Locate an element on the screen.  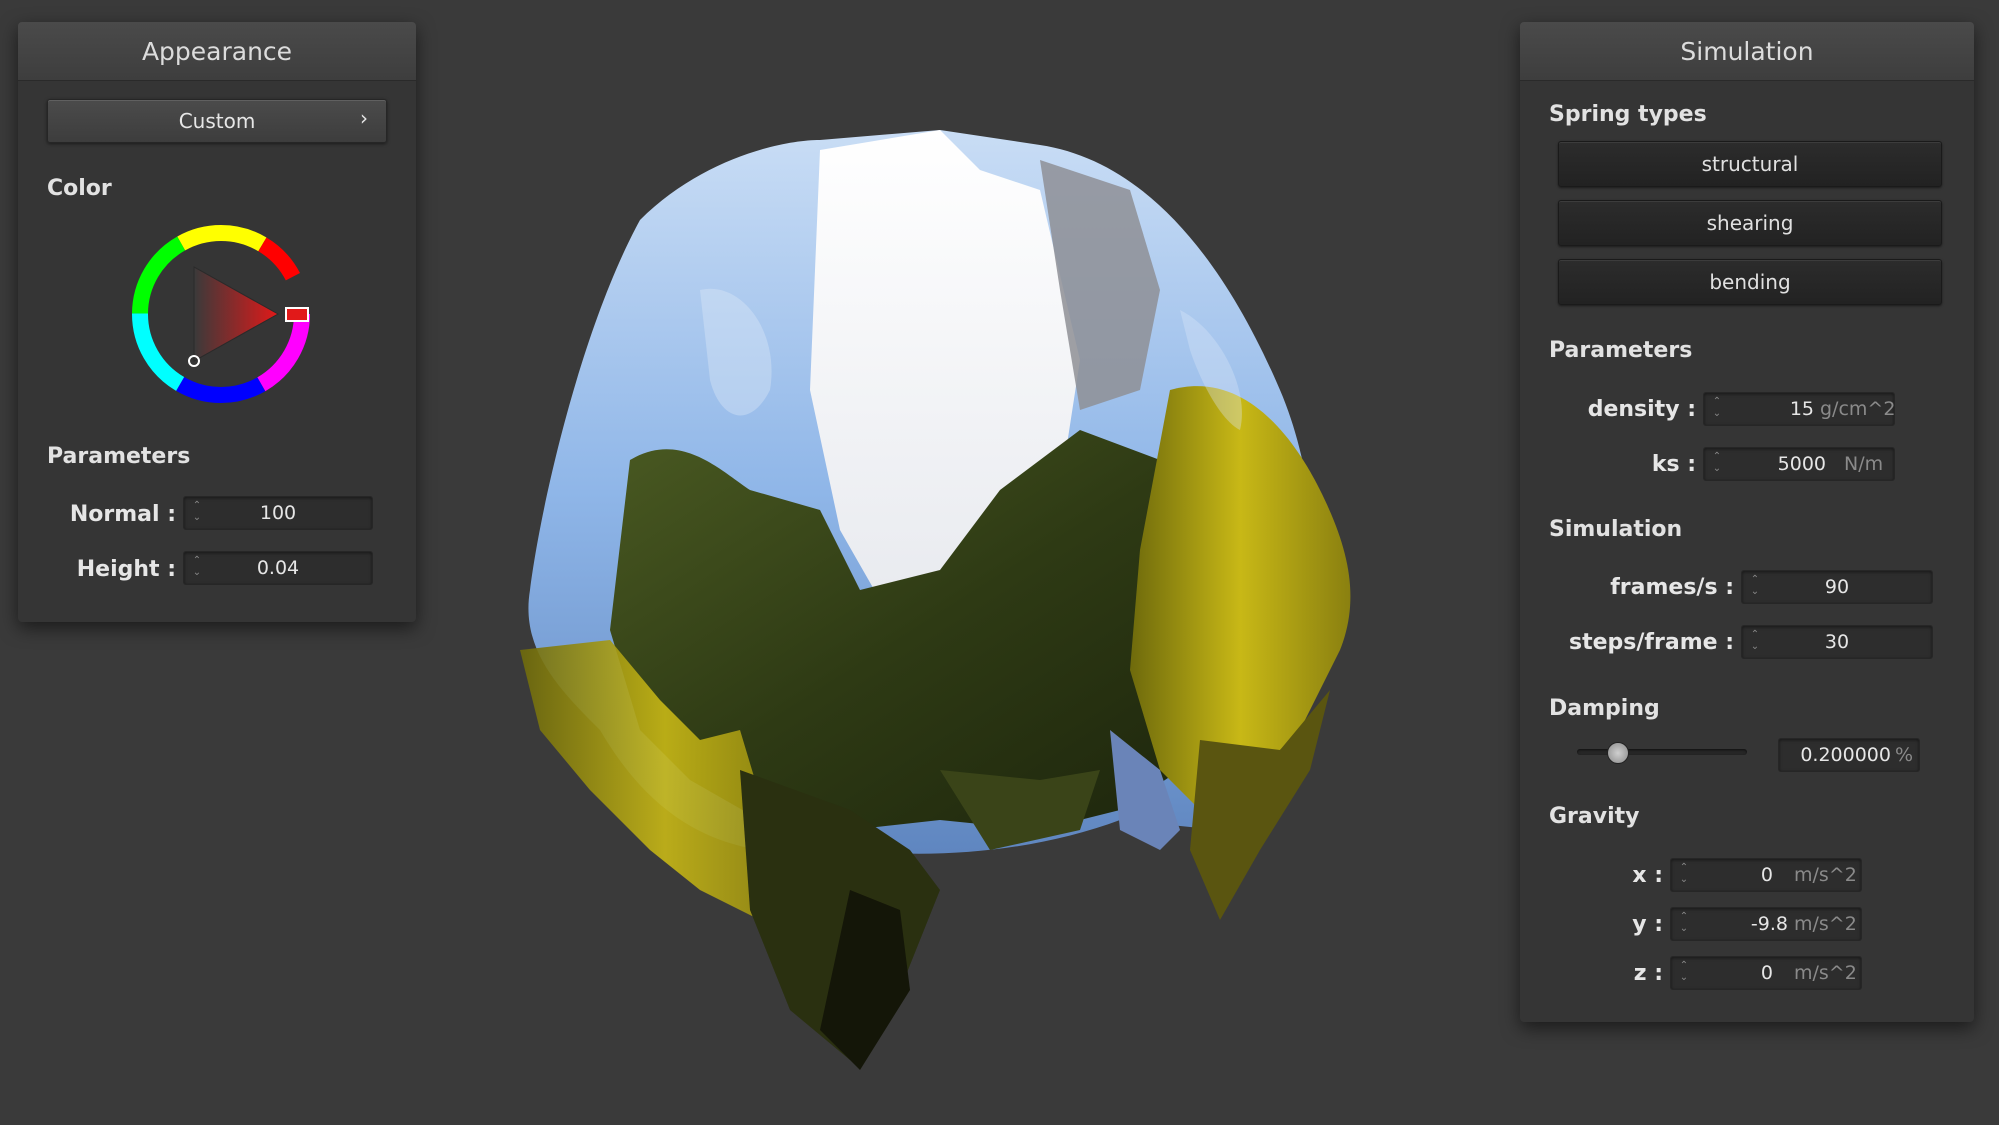
ks-value: 5000 is located at coordinates (1801, 464).